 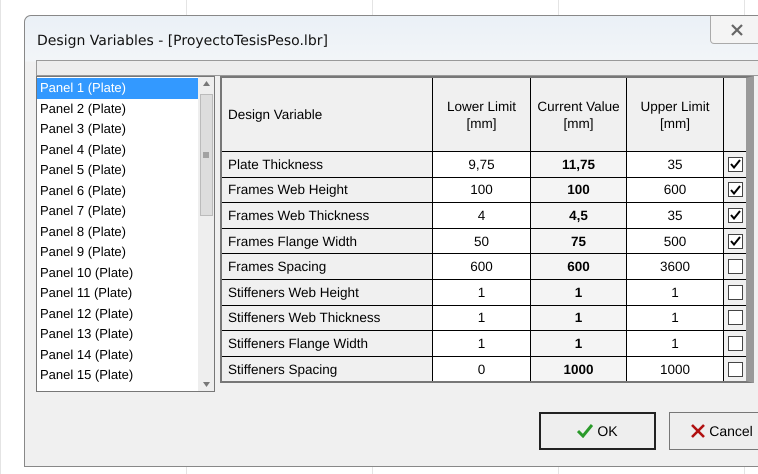 What do you see at coordinates (117, 190) in the screenshot?
I see `panel-list-item: Panel 6 (Plate)` at bounding box center [117, 190].